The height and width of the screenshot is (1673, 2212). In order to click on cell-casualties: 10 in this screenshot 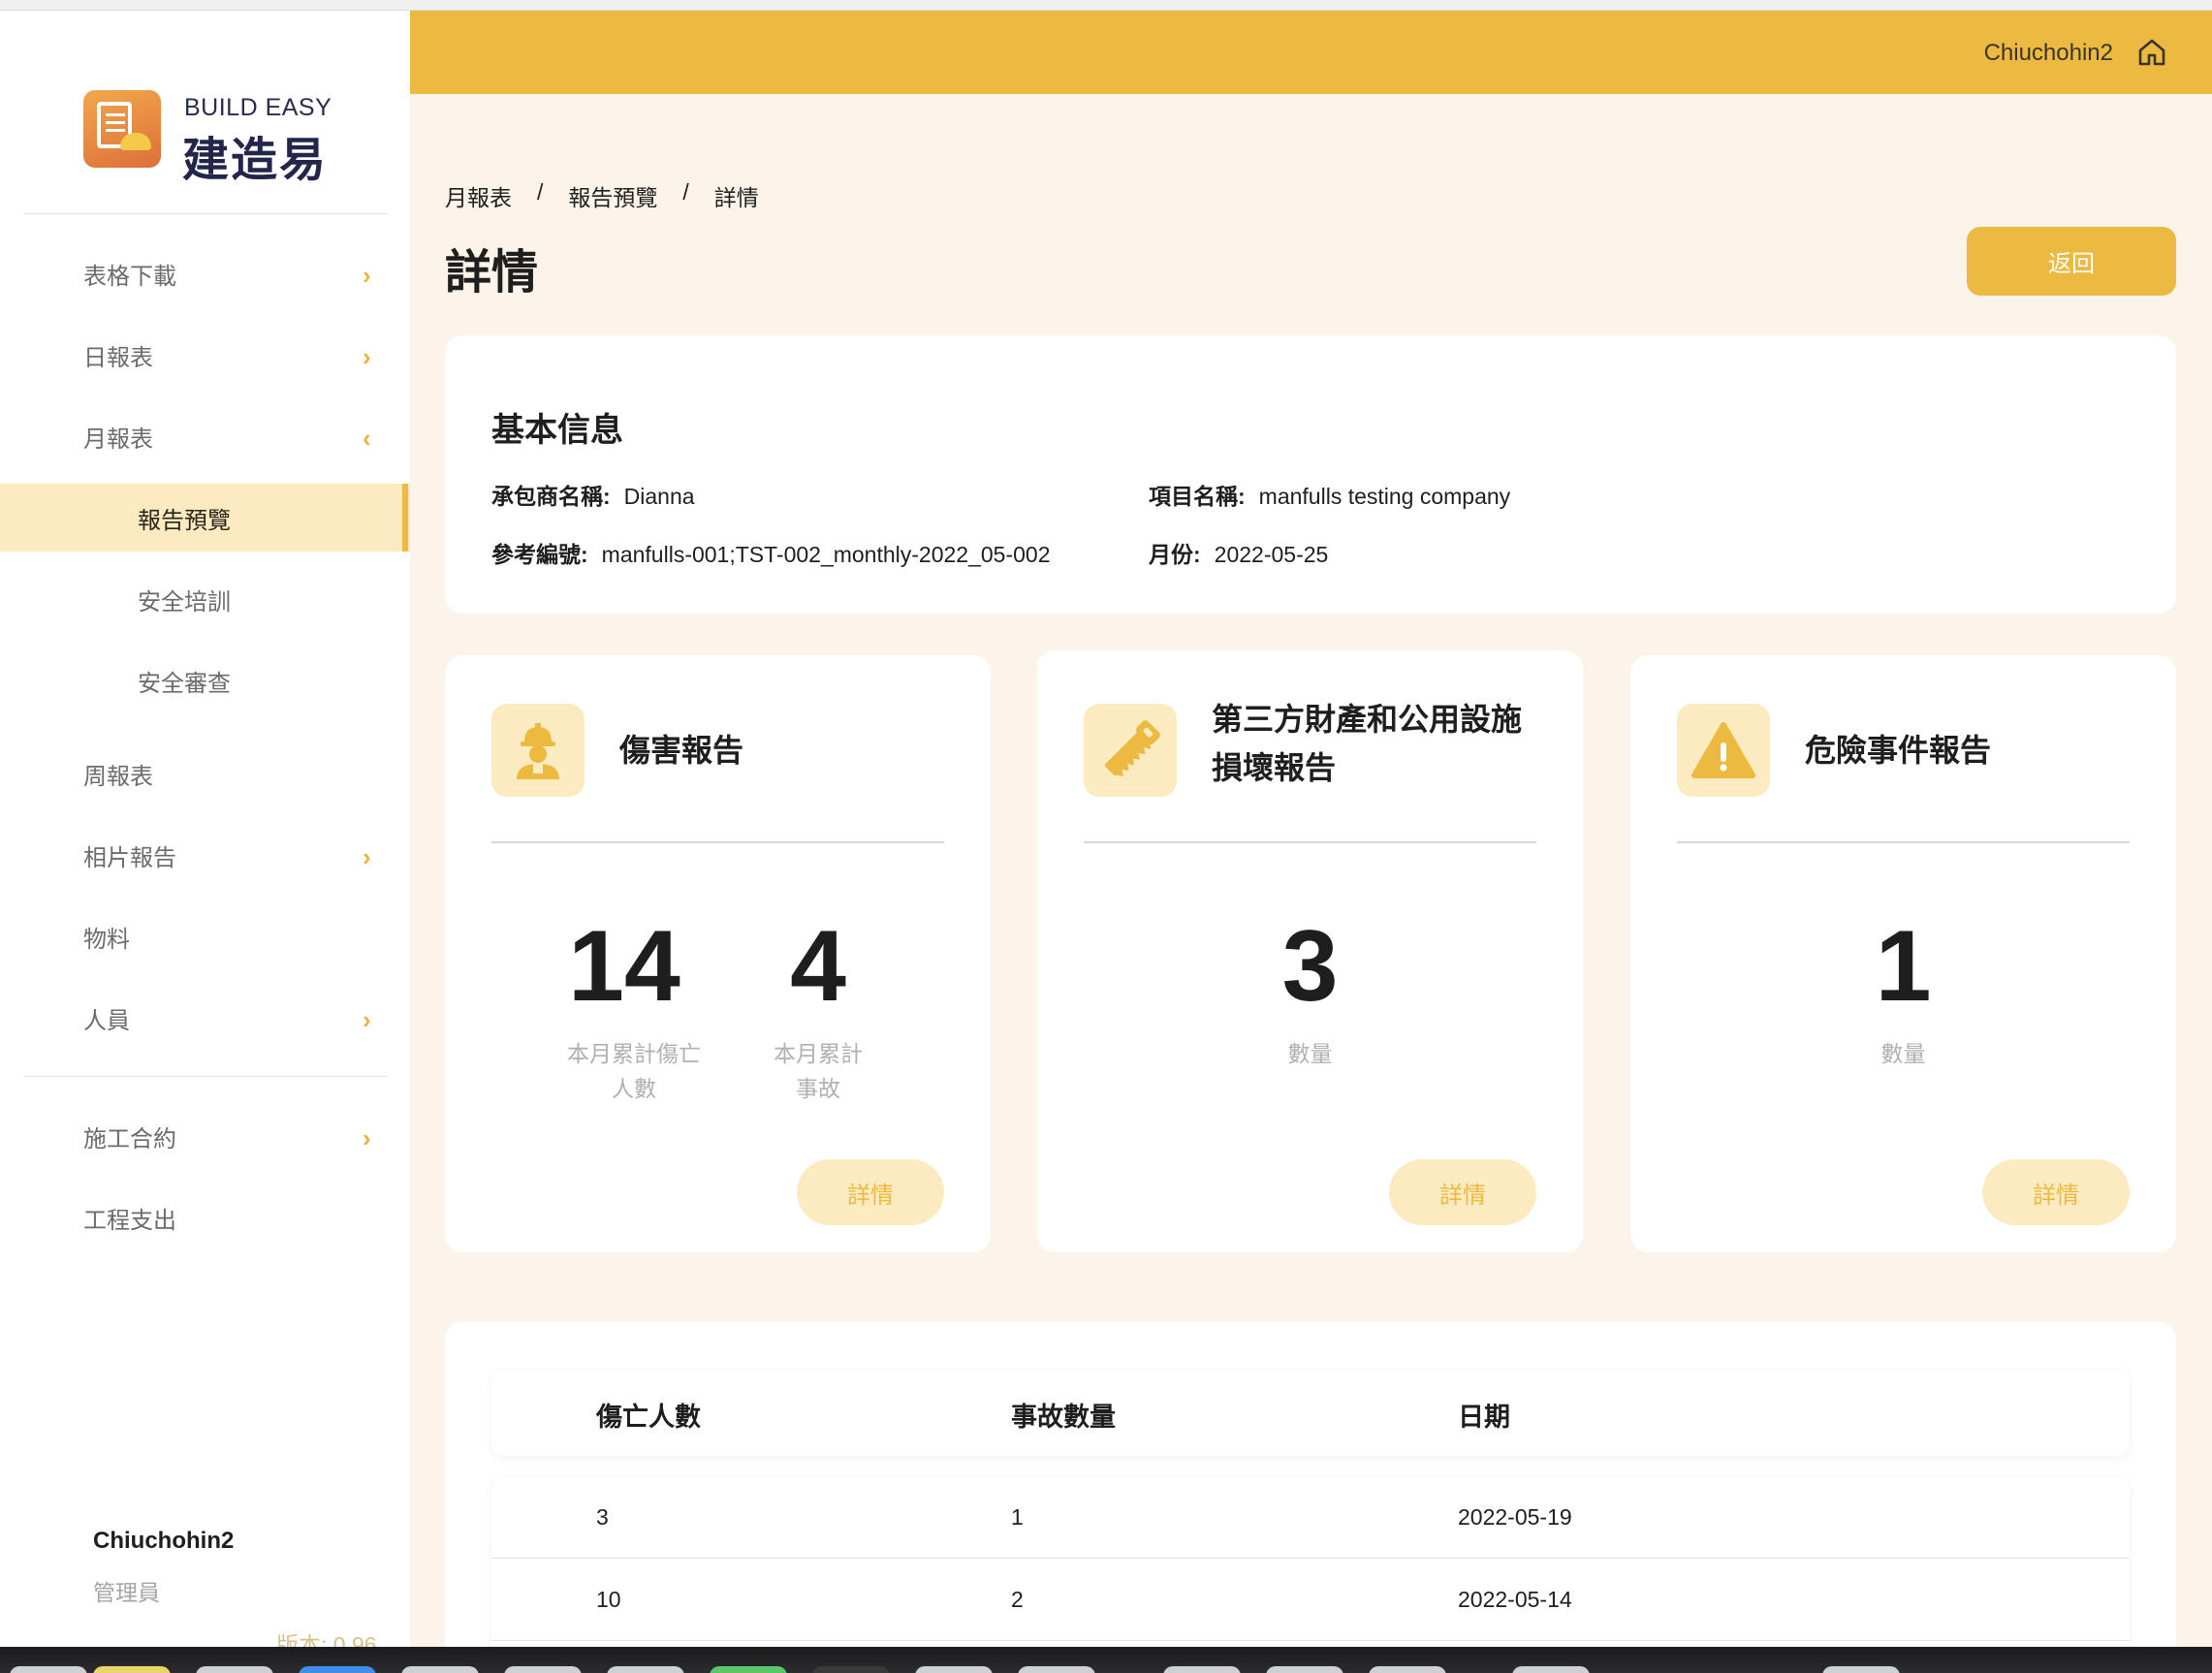, I will do `click(608, 1599)`.